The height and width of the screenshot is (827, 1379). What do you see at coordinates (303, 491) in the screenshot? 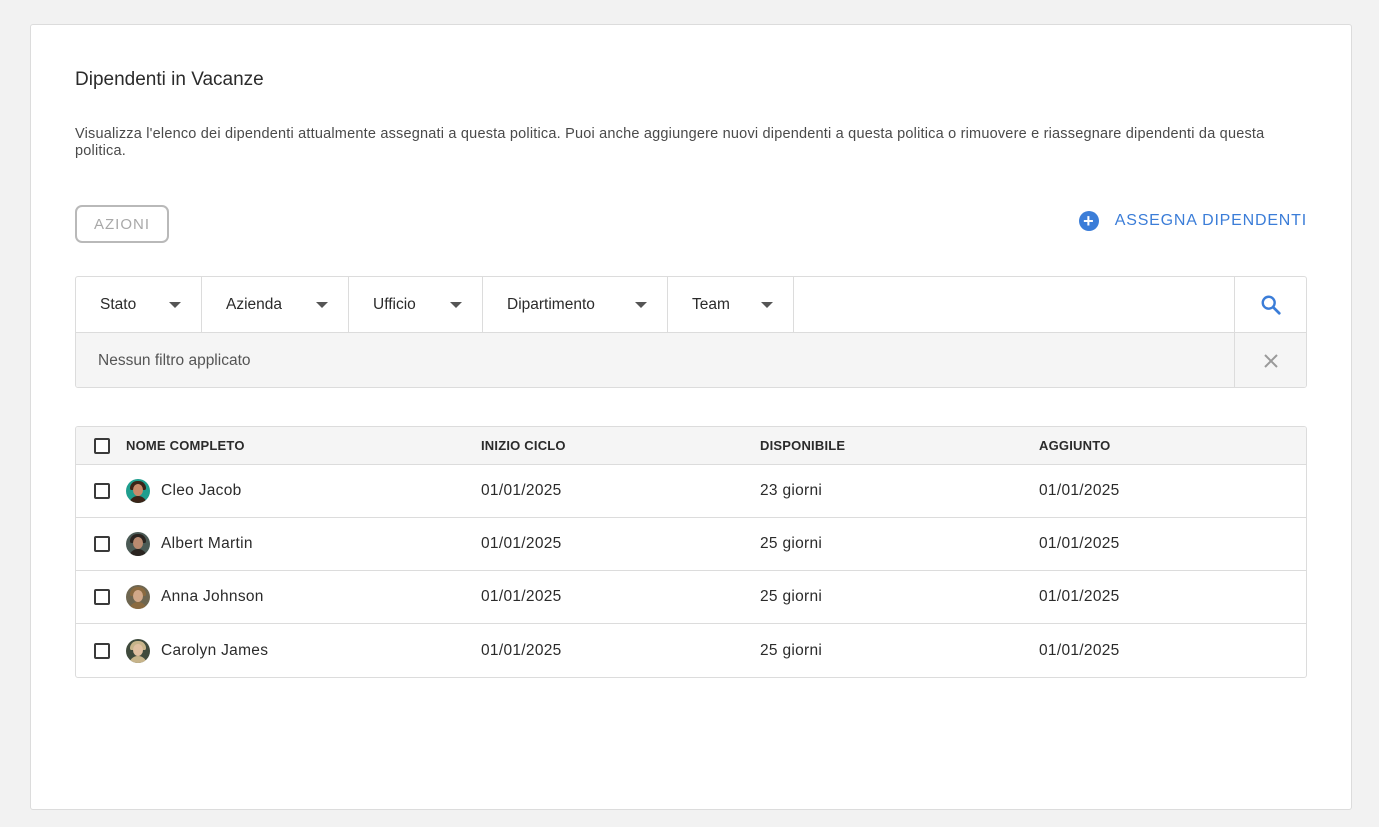
I see `employee-name-cell: Cleo Jacob` at bounding box center [303, 491].